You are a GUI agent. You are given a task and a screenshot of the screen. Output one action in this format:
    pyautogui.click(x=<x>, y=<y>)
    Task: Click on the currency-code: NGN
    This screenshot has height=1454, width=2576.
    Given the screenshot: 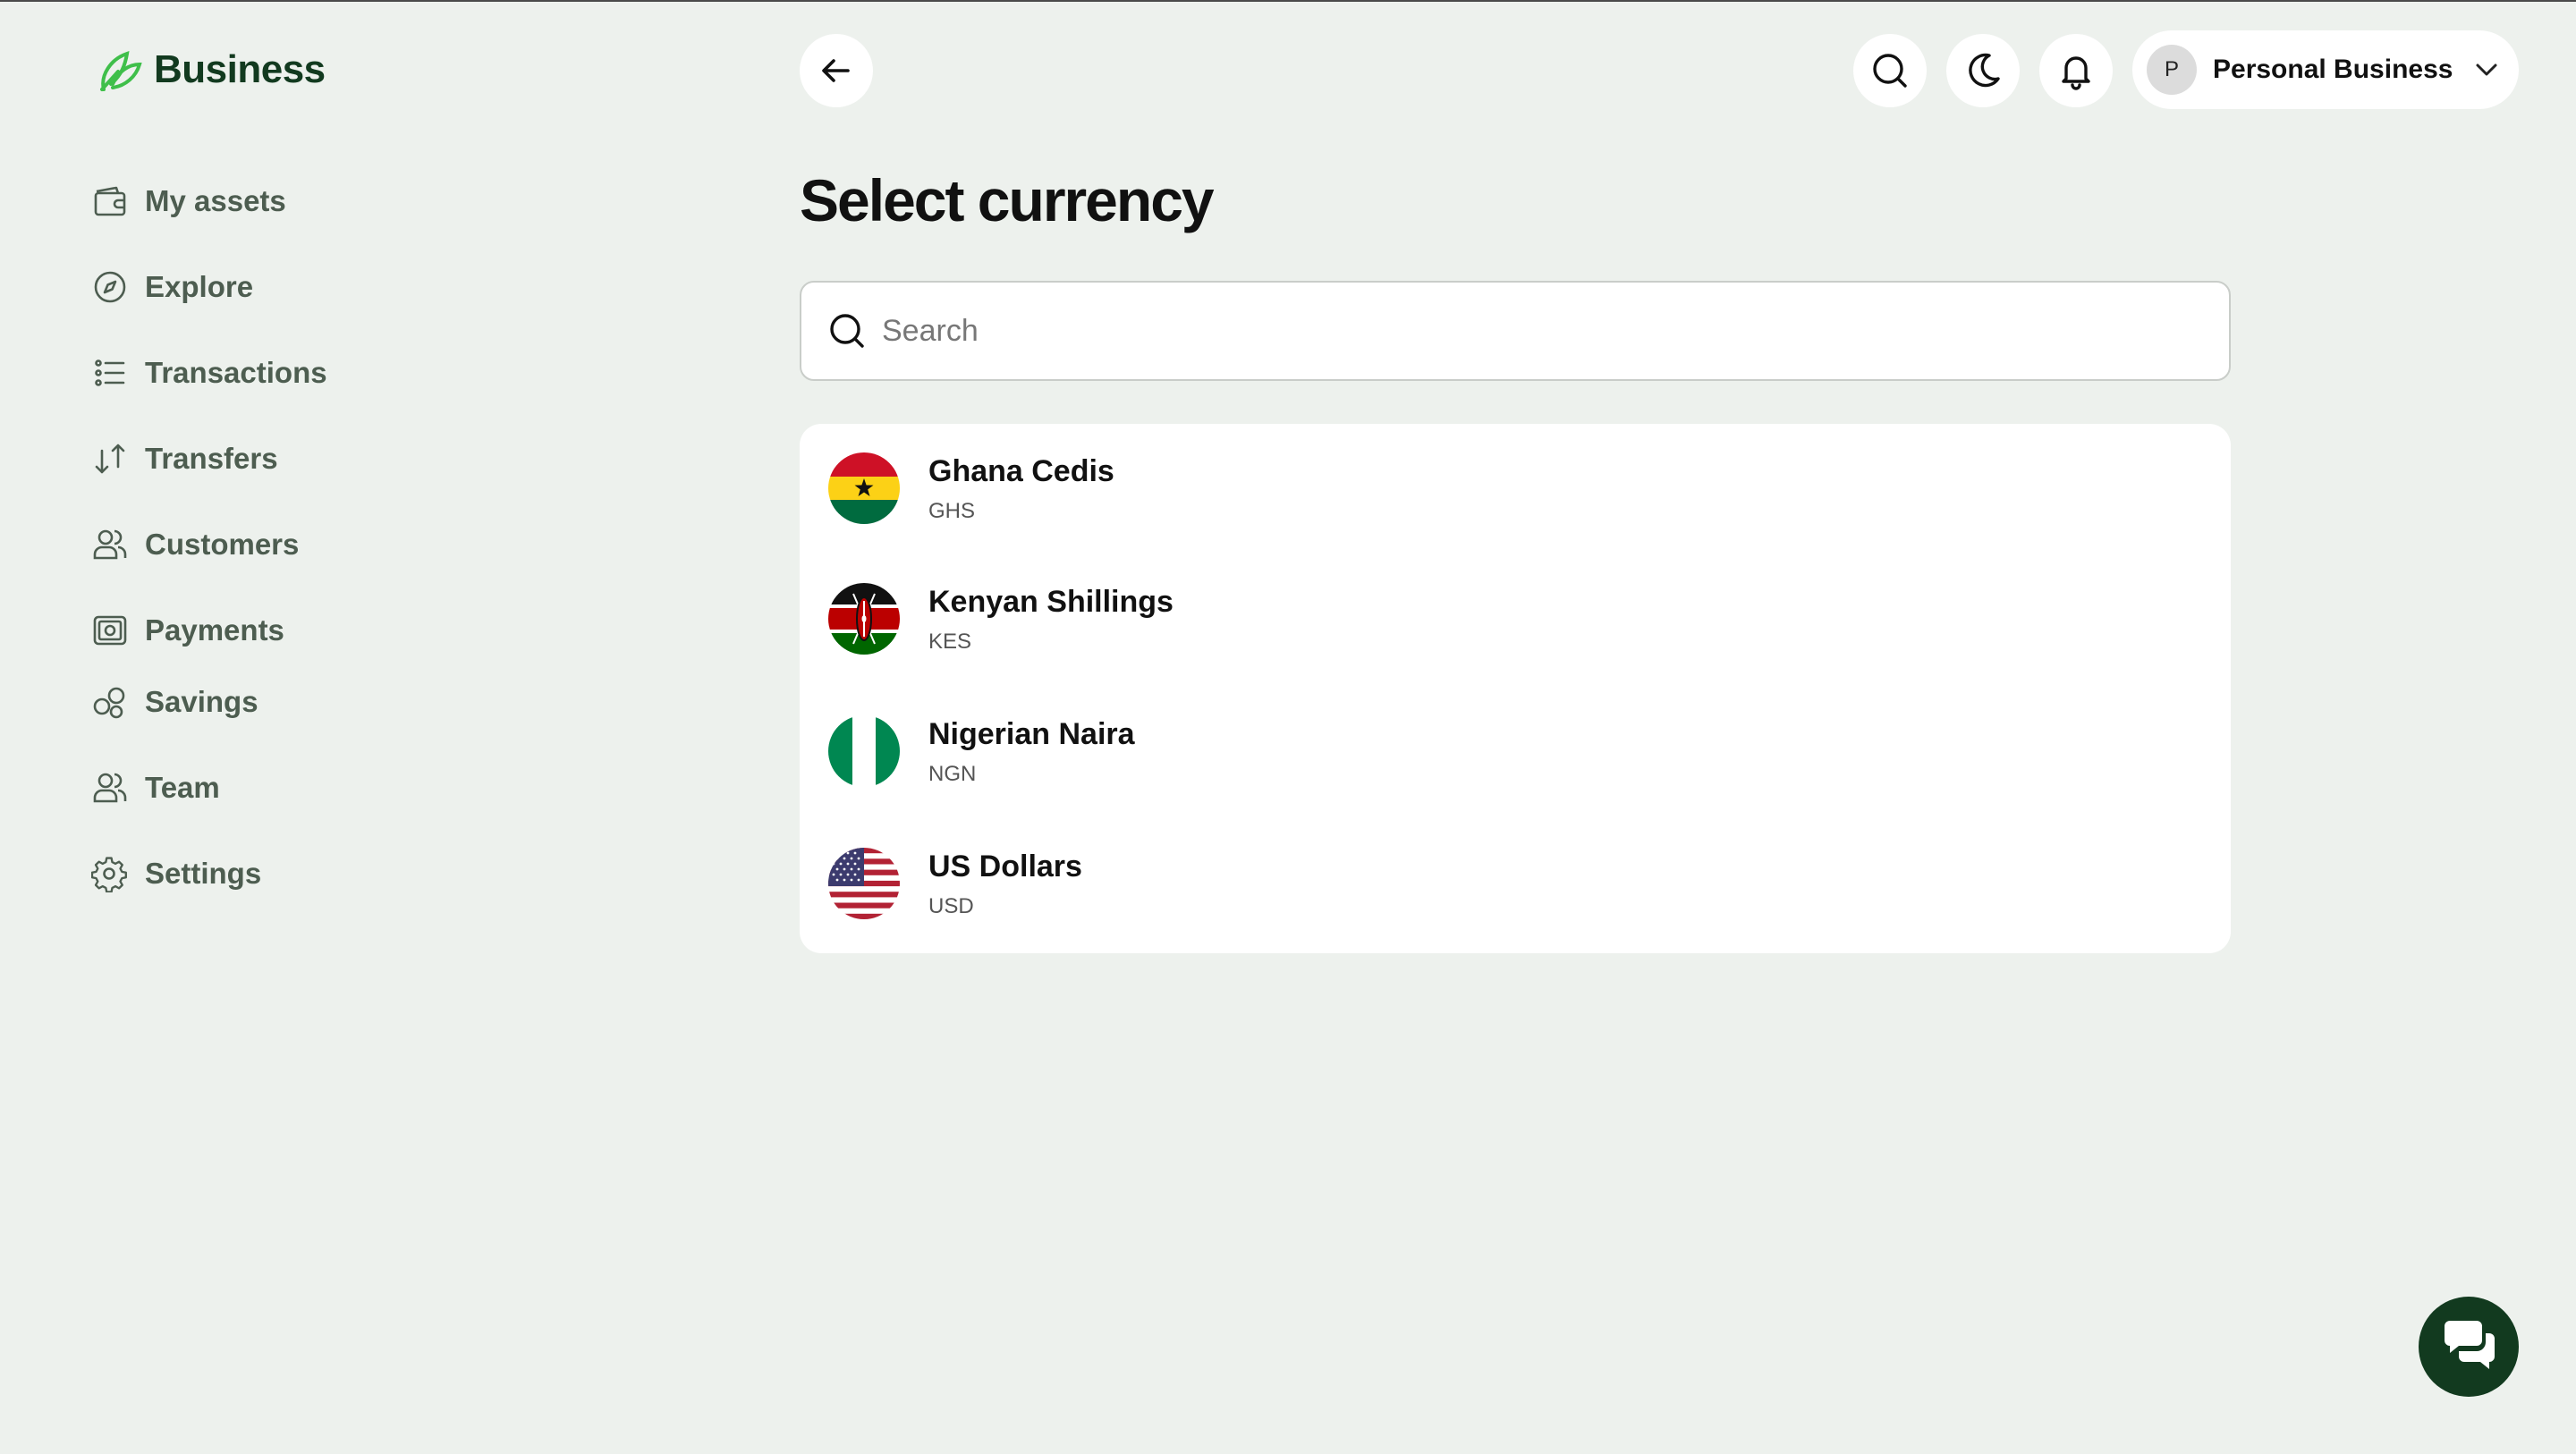 What is the action you would take?
    pyautogui.click(x=952, y=774)
    